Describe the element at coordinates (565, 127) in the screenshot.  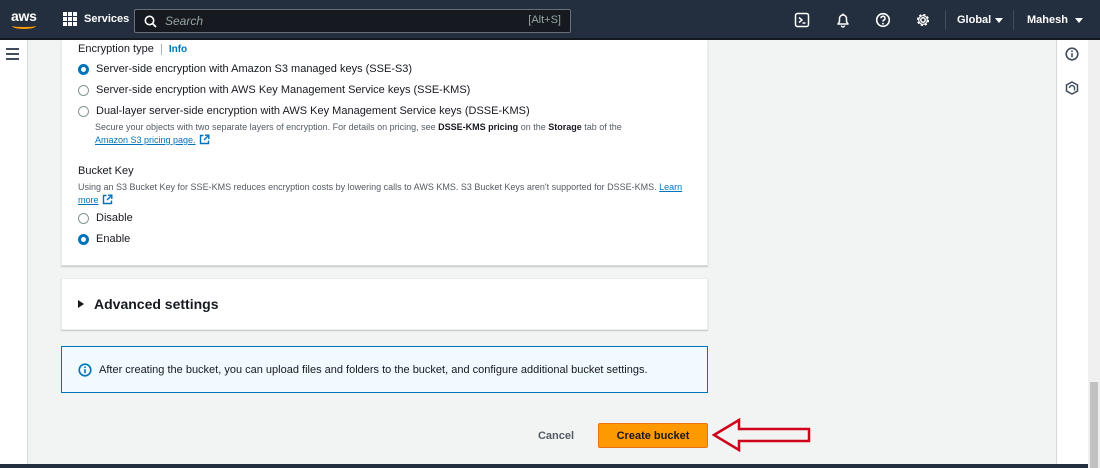
I see `description-bold-text: Storage` at that location.